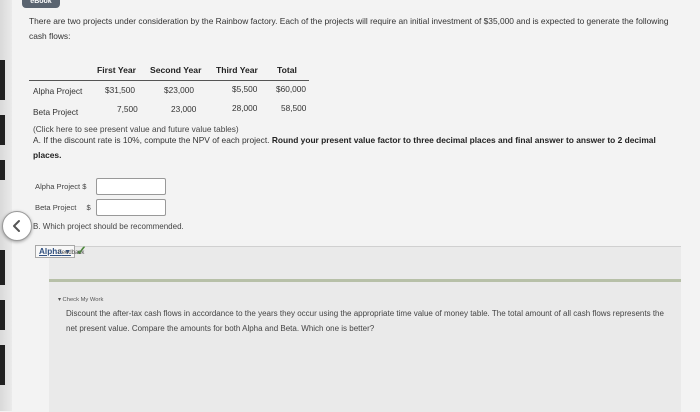  I want to click on alpha-project-label: Alpha Project $, so click(61, 186).